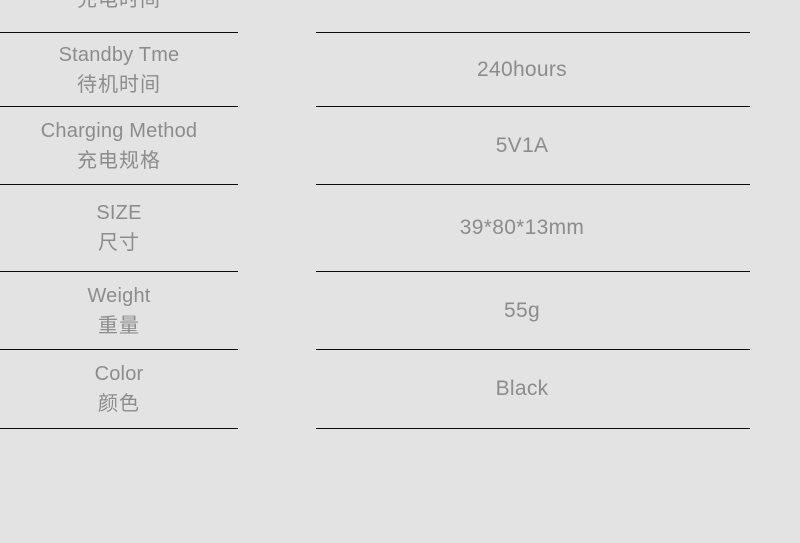 Image resolution: width=800 pixels, height=543 pixels. What do you see at coordinates (119, 295) in the screenshot?
I see `spec-label-en: Weight` at bounding box center [119, 295].